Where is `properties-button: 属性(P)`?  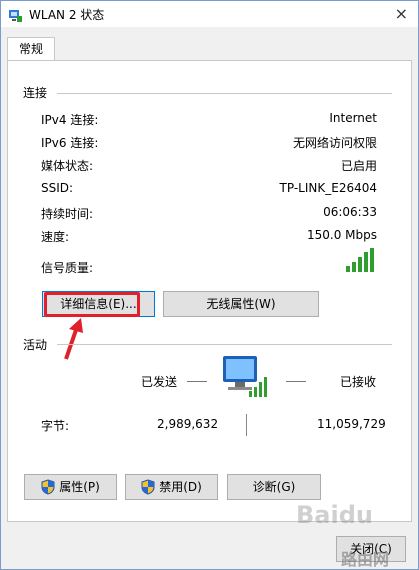 properties-button: 属性(P) is located at coordinates (70, 487).